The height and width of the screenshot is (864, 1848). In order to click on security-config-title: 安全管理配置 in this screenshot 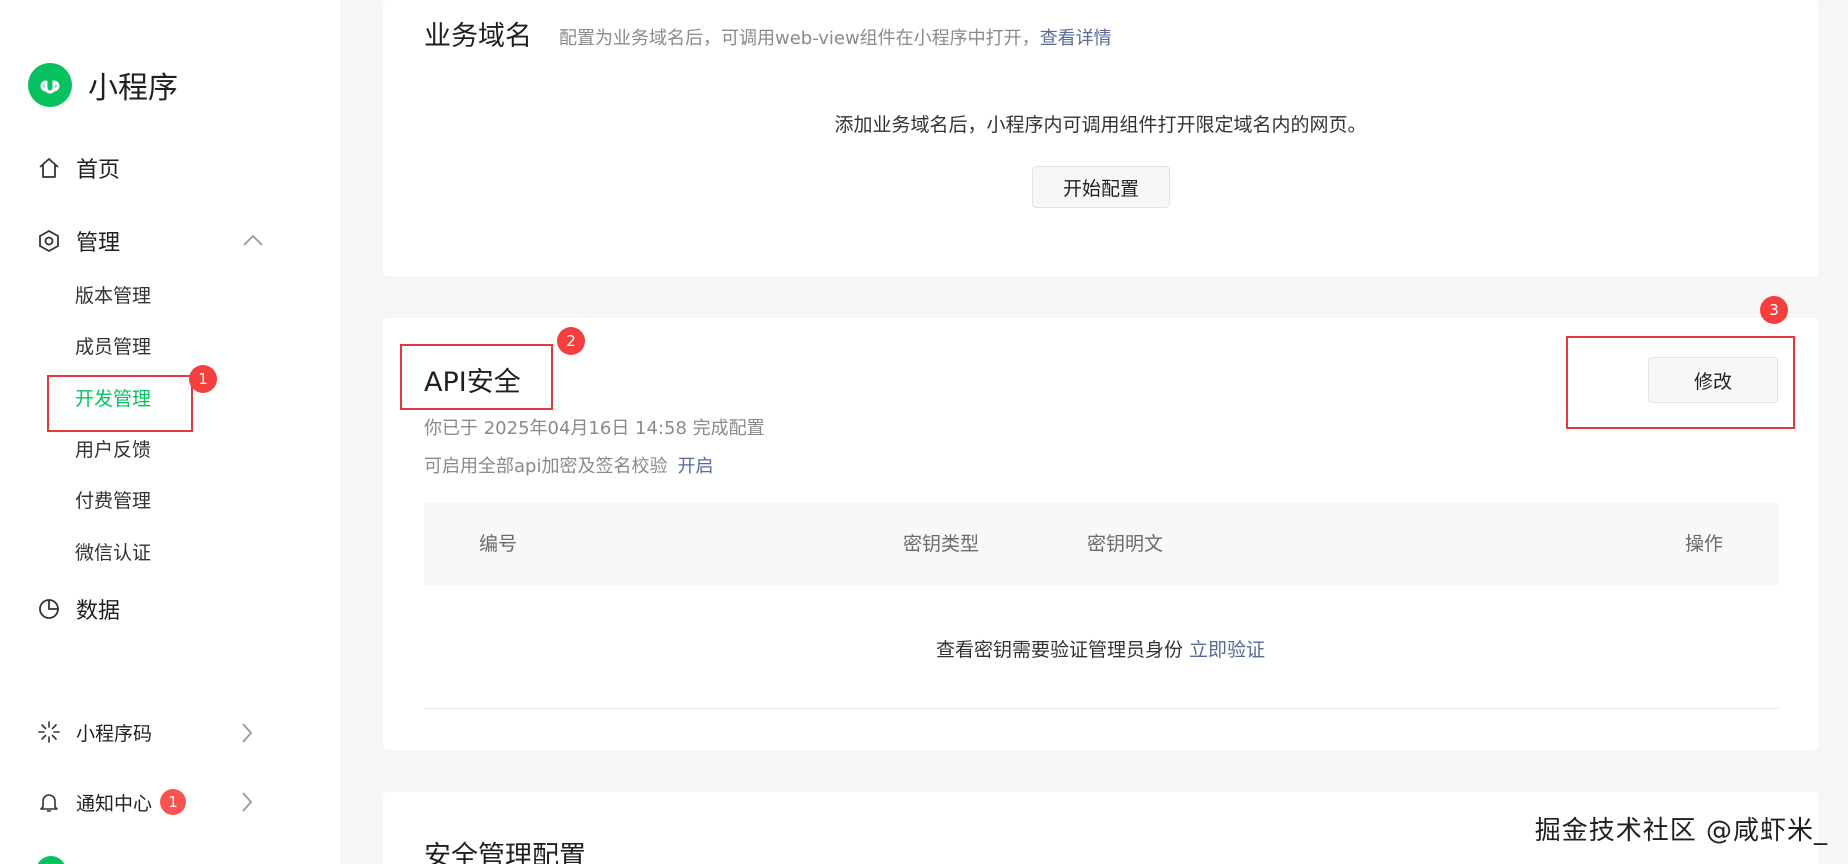, I will do `click(505, 852)`.